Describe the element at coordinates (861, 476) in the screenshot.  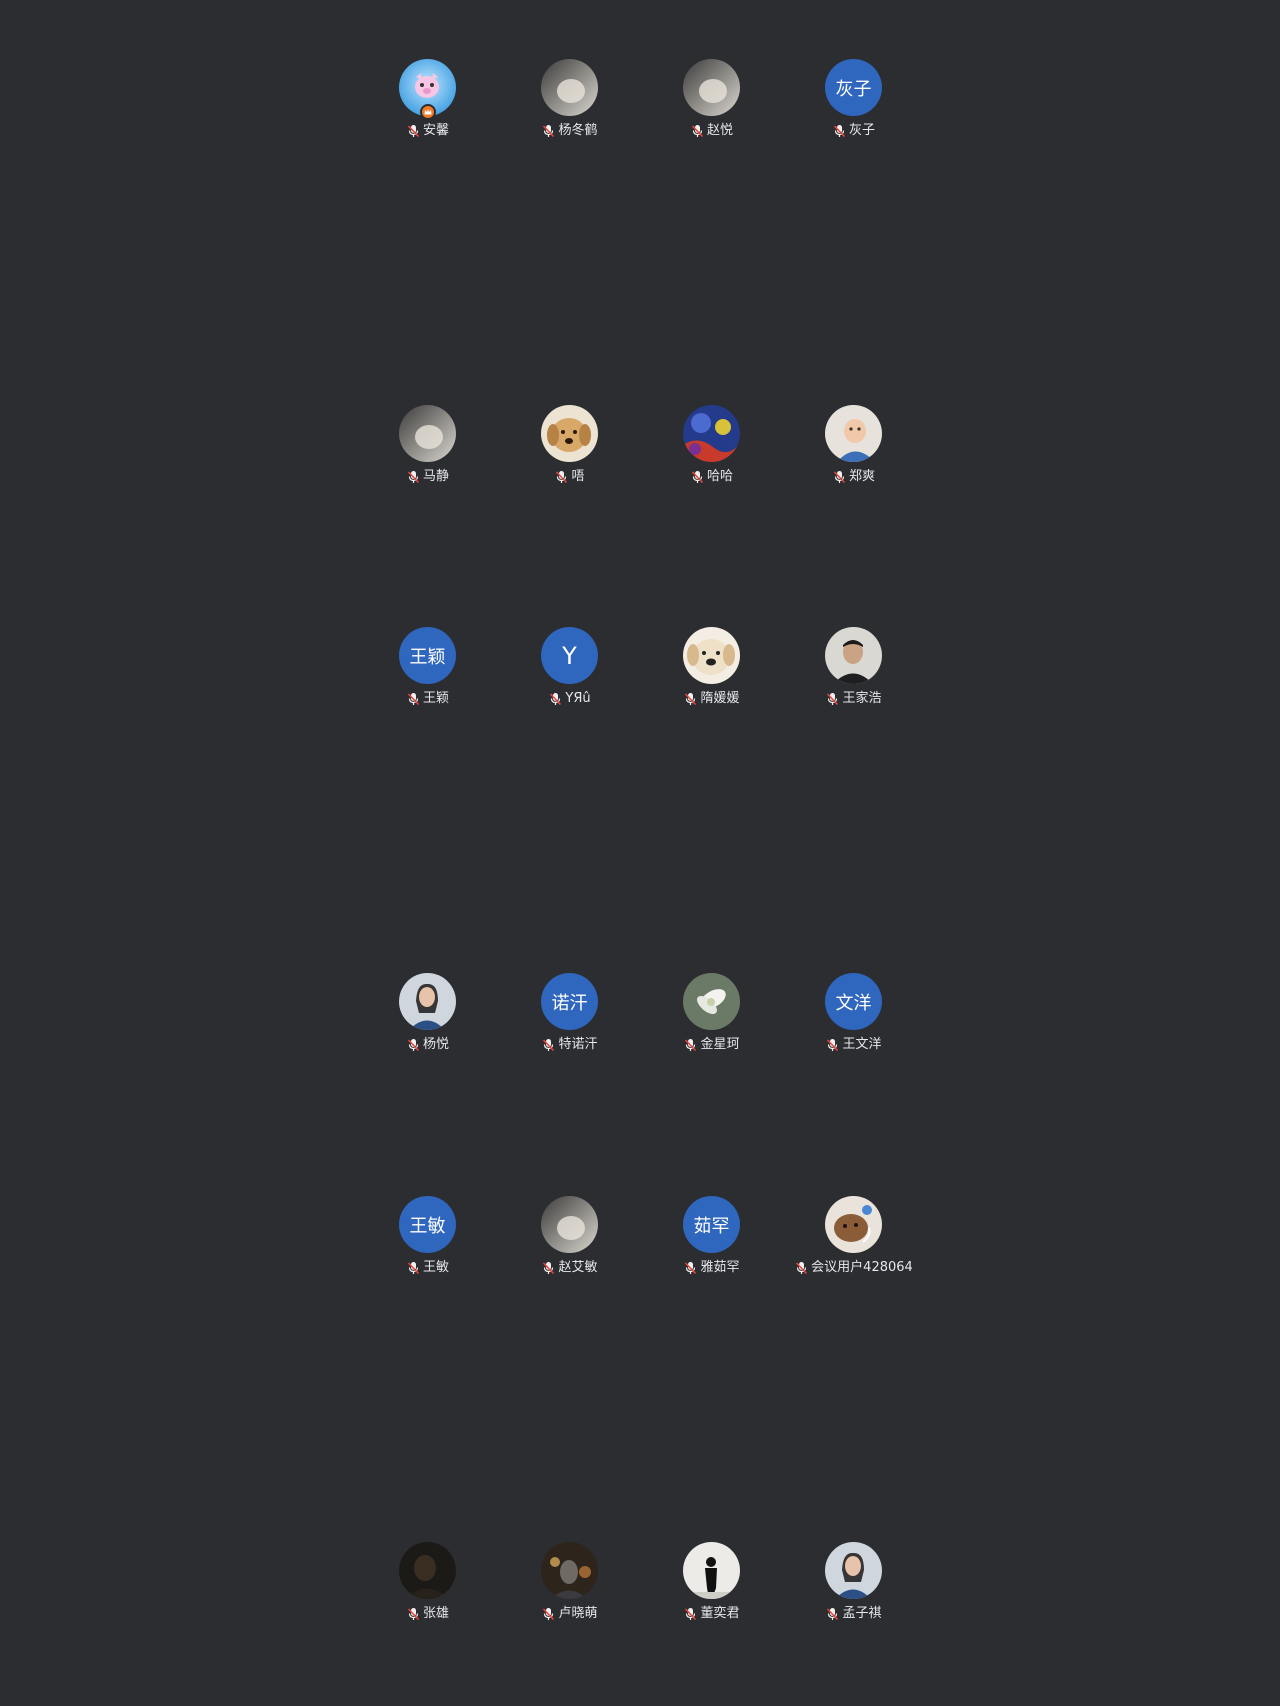
I see `participant-name: 郑爽` at that location.